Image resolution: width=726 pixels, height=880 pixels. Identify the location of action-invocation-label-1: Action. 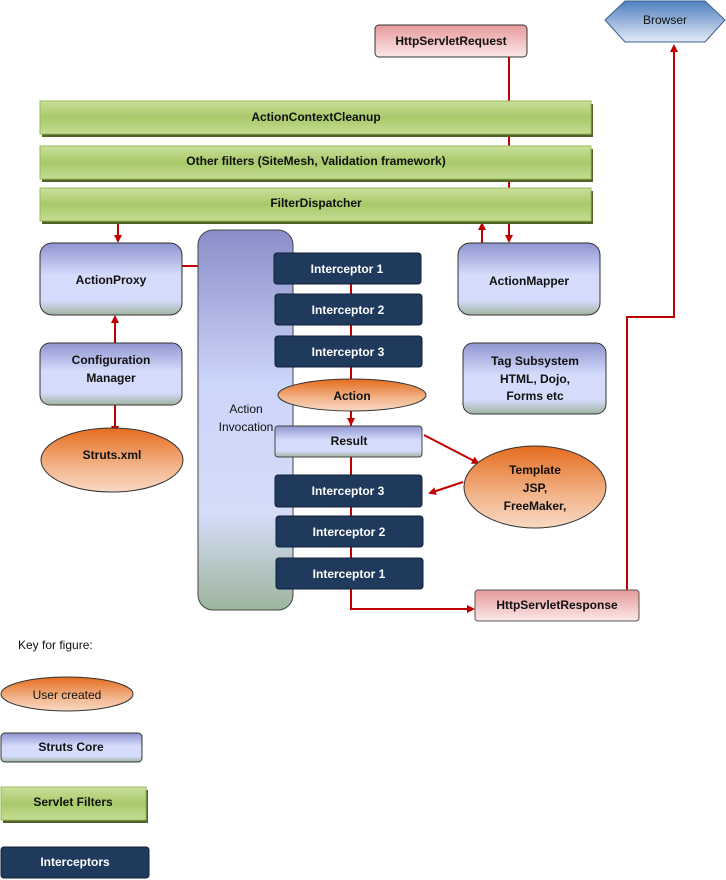
(245, 409).